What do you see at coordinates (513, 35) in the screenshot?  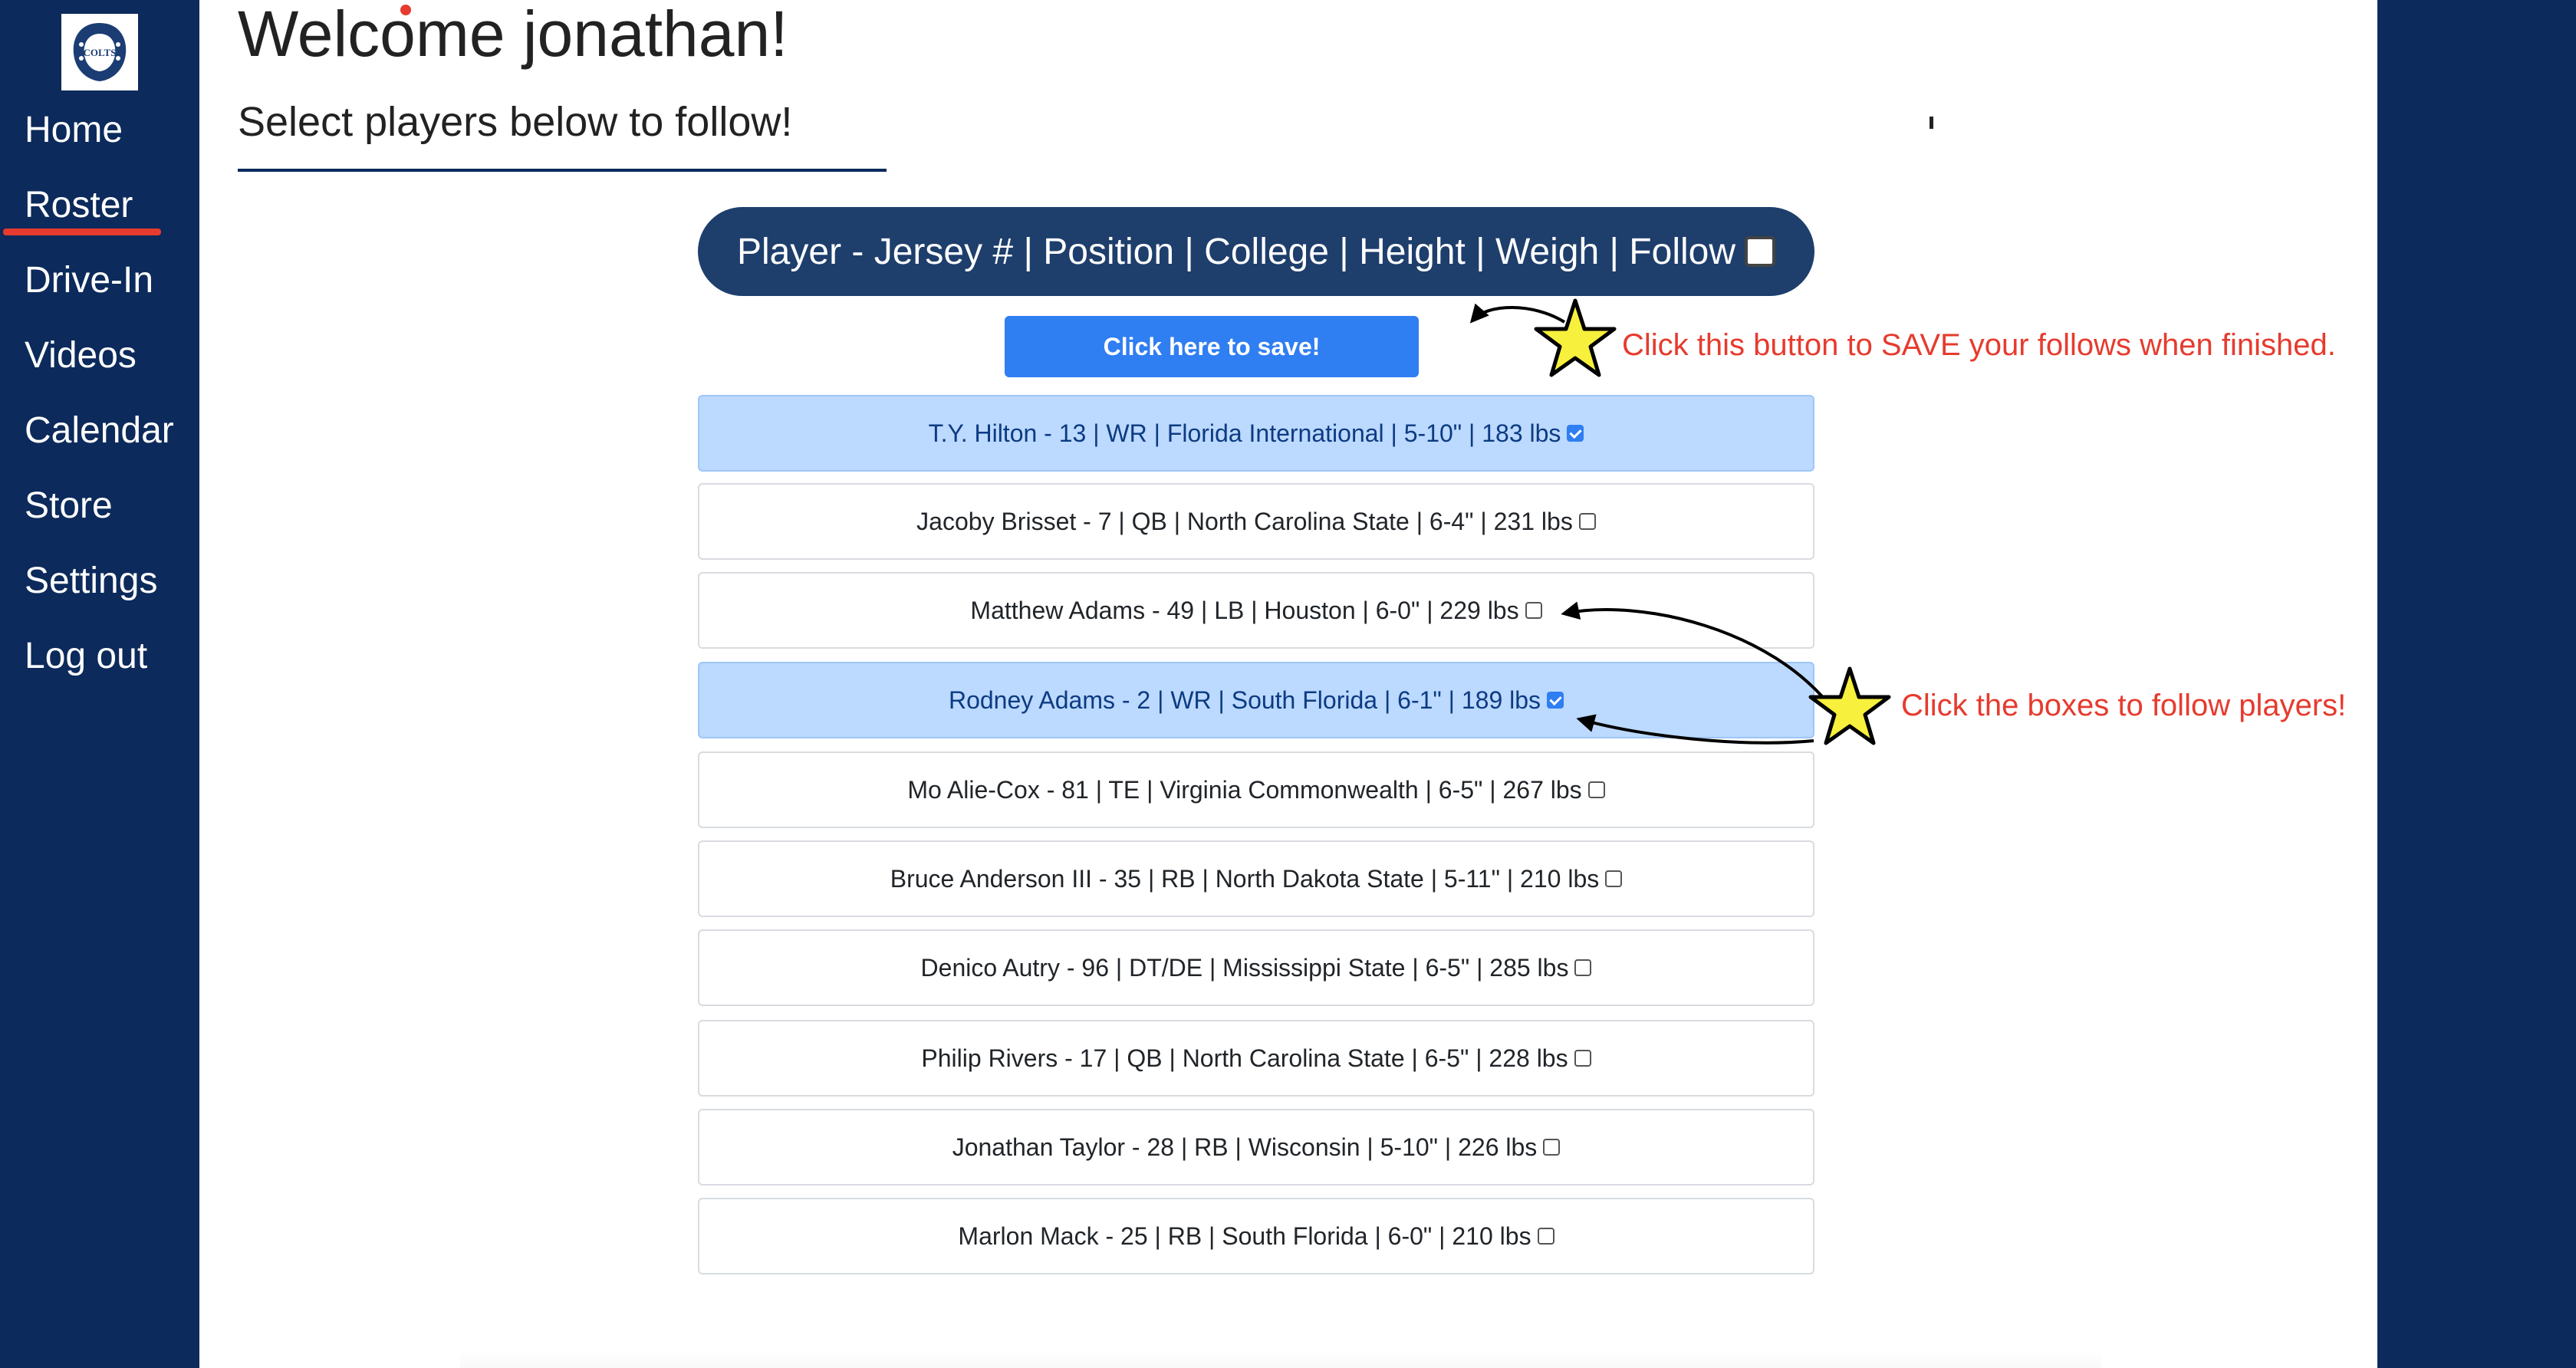 I see `page-title: Welcome jonathan!` at bounding box center [513, 35].